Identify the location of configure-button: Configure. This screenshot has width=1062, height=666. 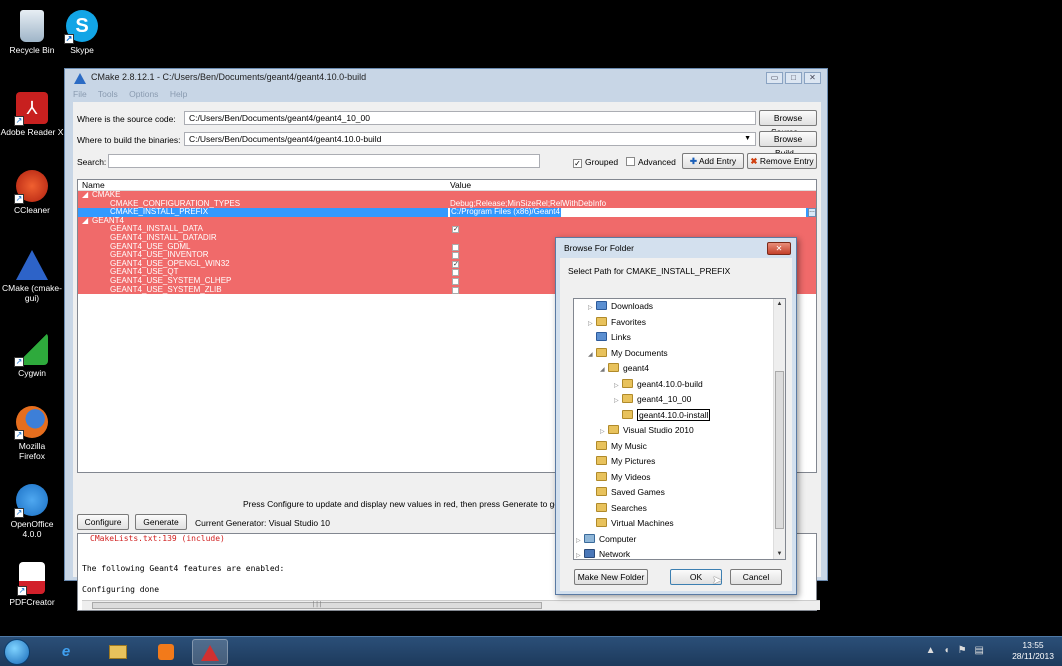
(103, 522).